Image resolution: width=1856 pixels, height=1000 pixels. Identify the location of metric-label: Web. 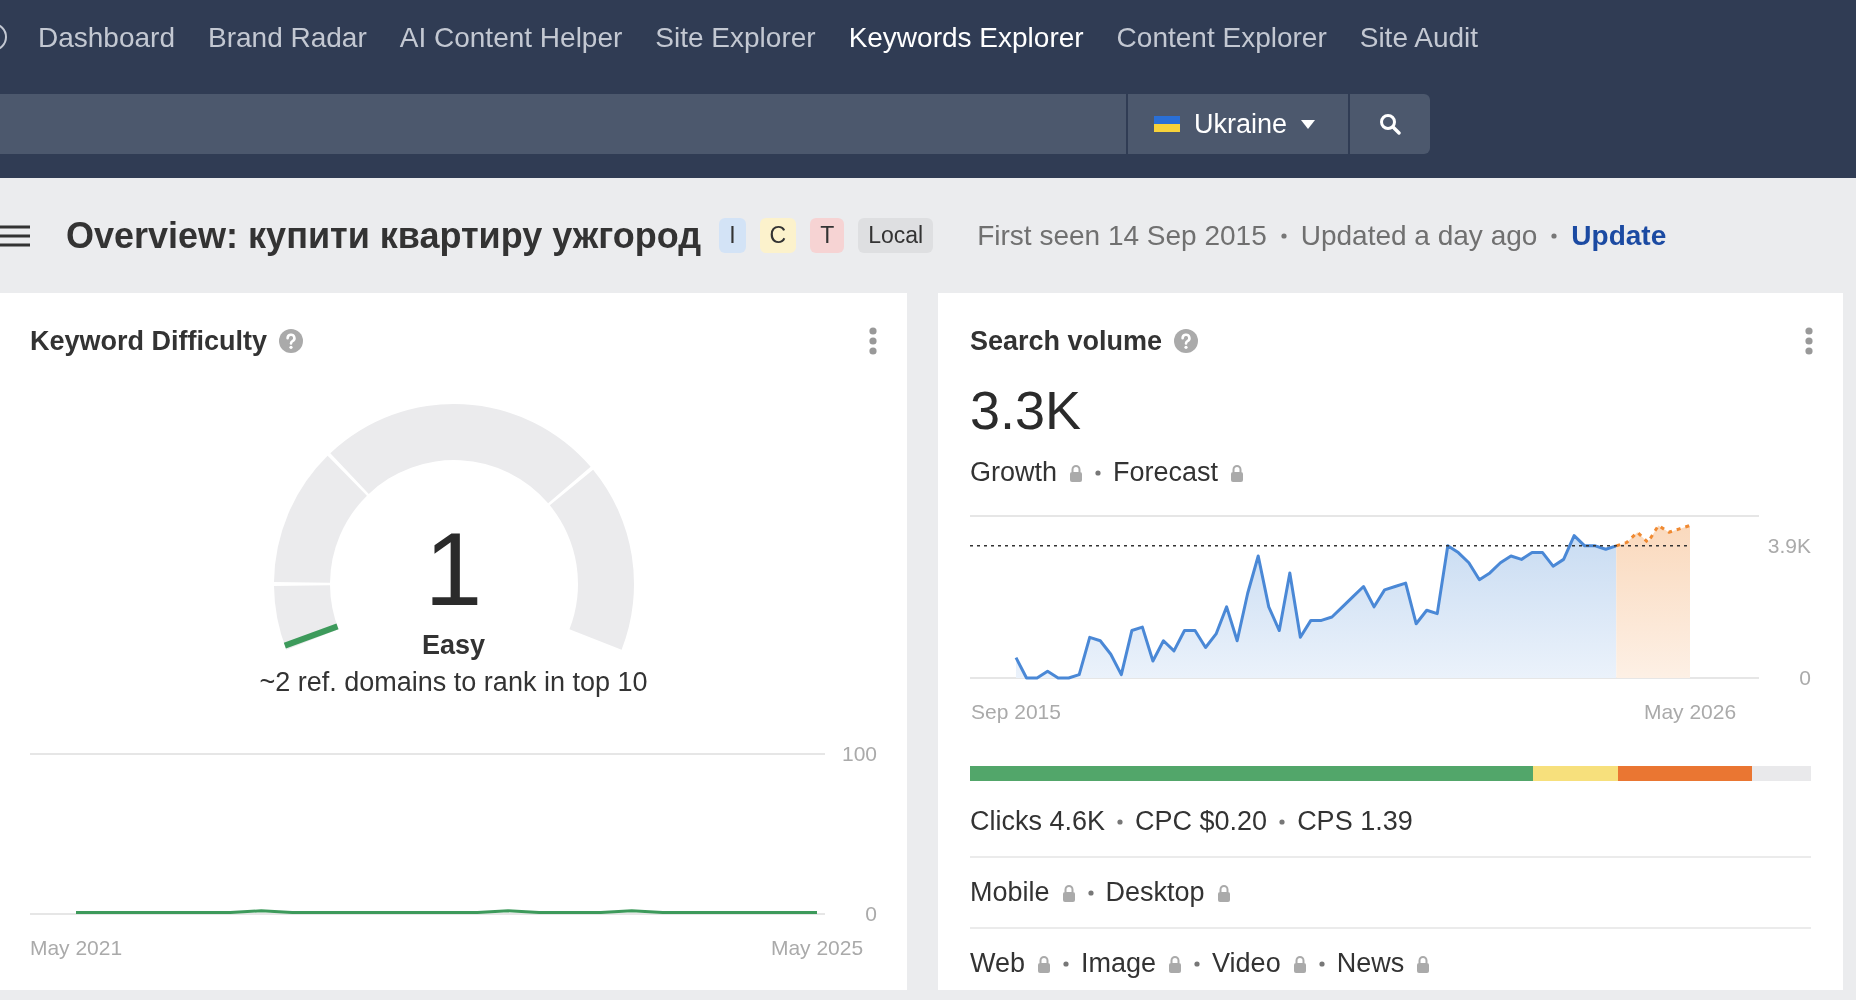
(998, 963).